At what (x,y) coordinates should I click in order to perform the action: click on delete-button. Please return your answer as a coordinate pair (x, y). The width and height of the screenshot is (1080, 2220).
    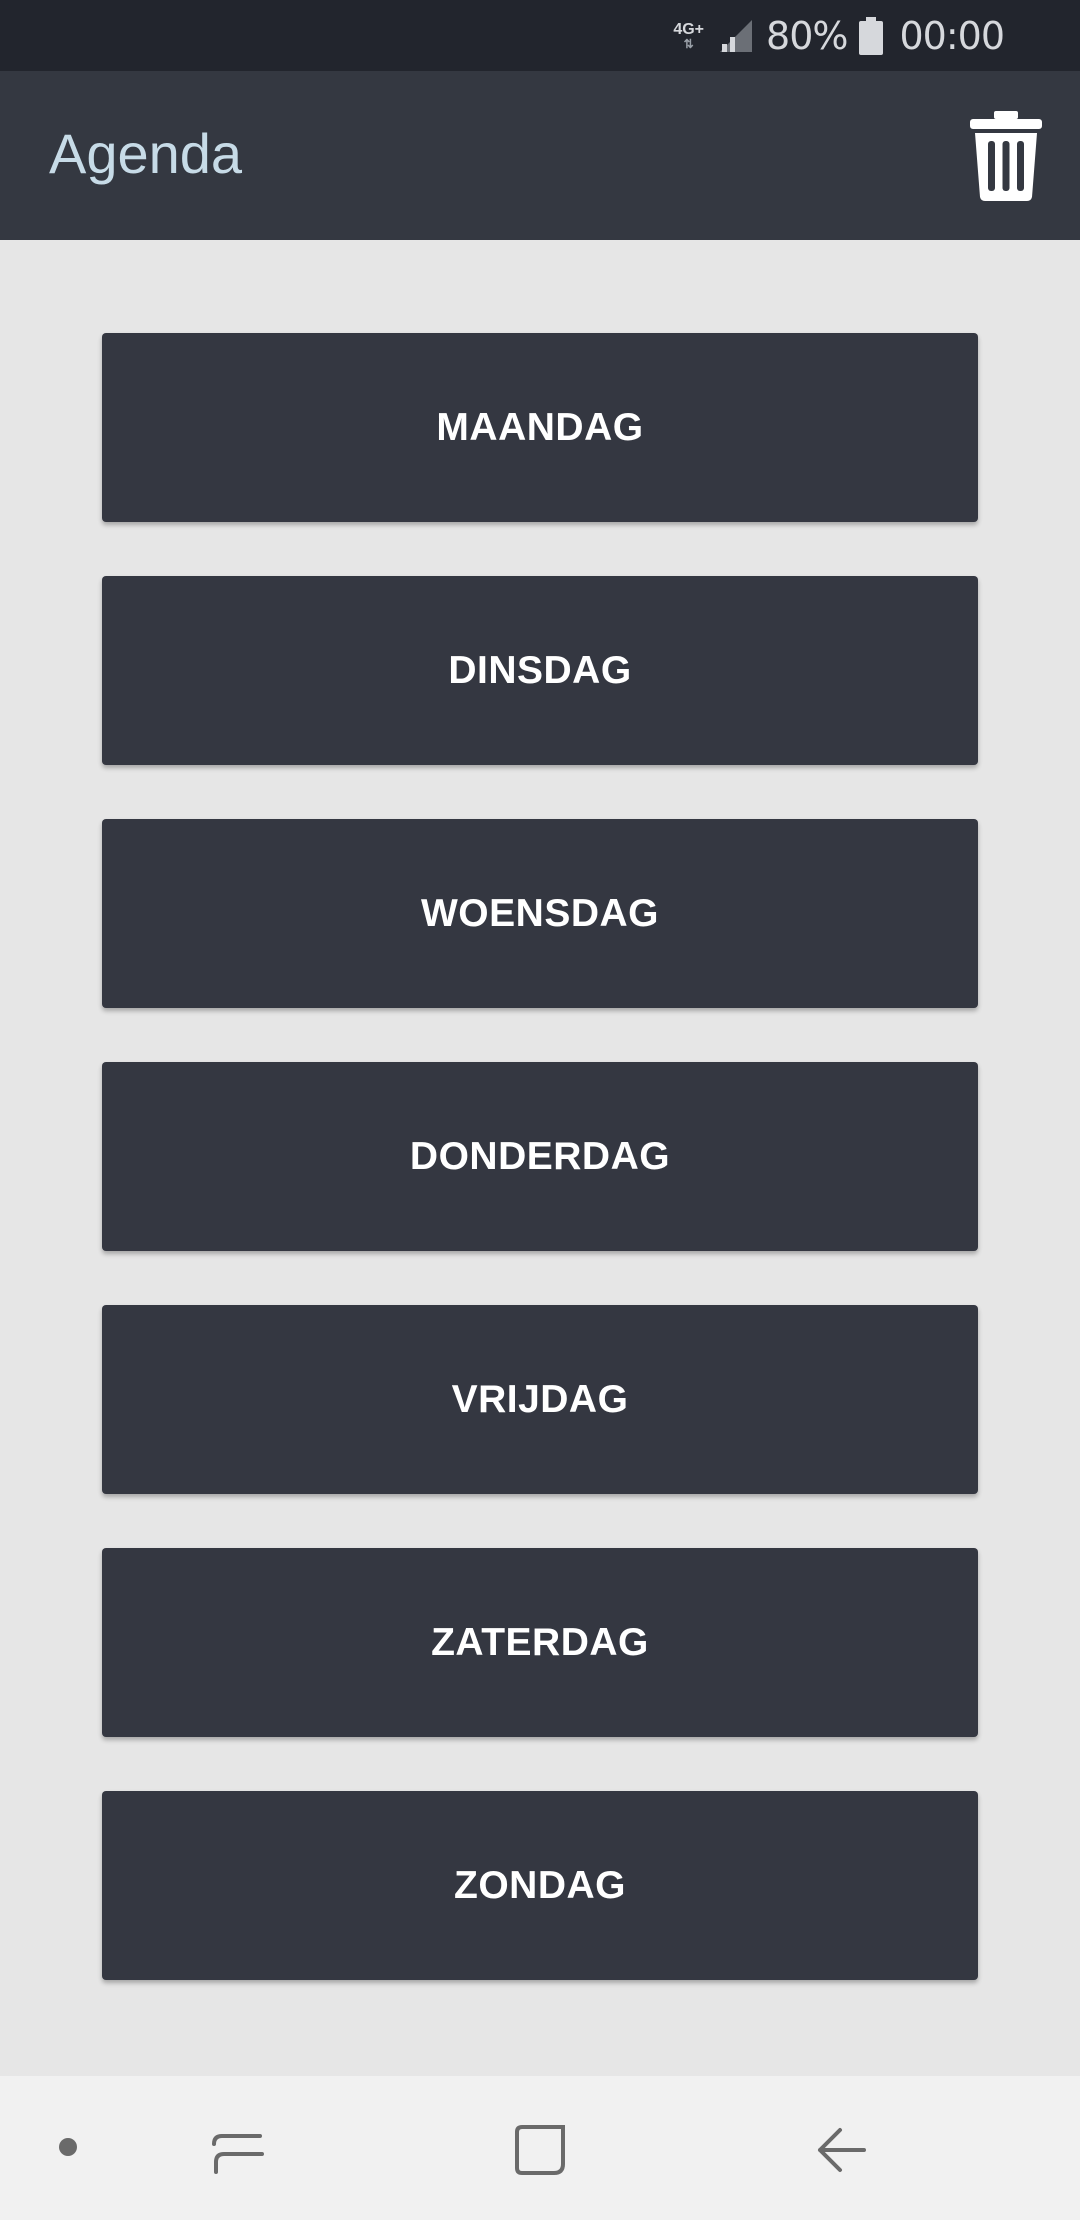
    Looking at the image, I should click on (1006, 156).